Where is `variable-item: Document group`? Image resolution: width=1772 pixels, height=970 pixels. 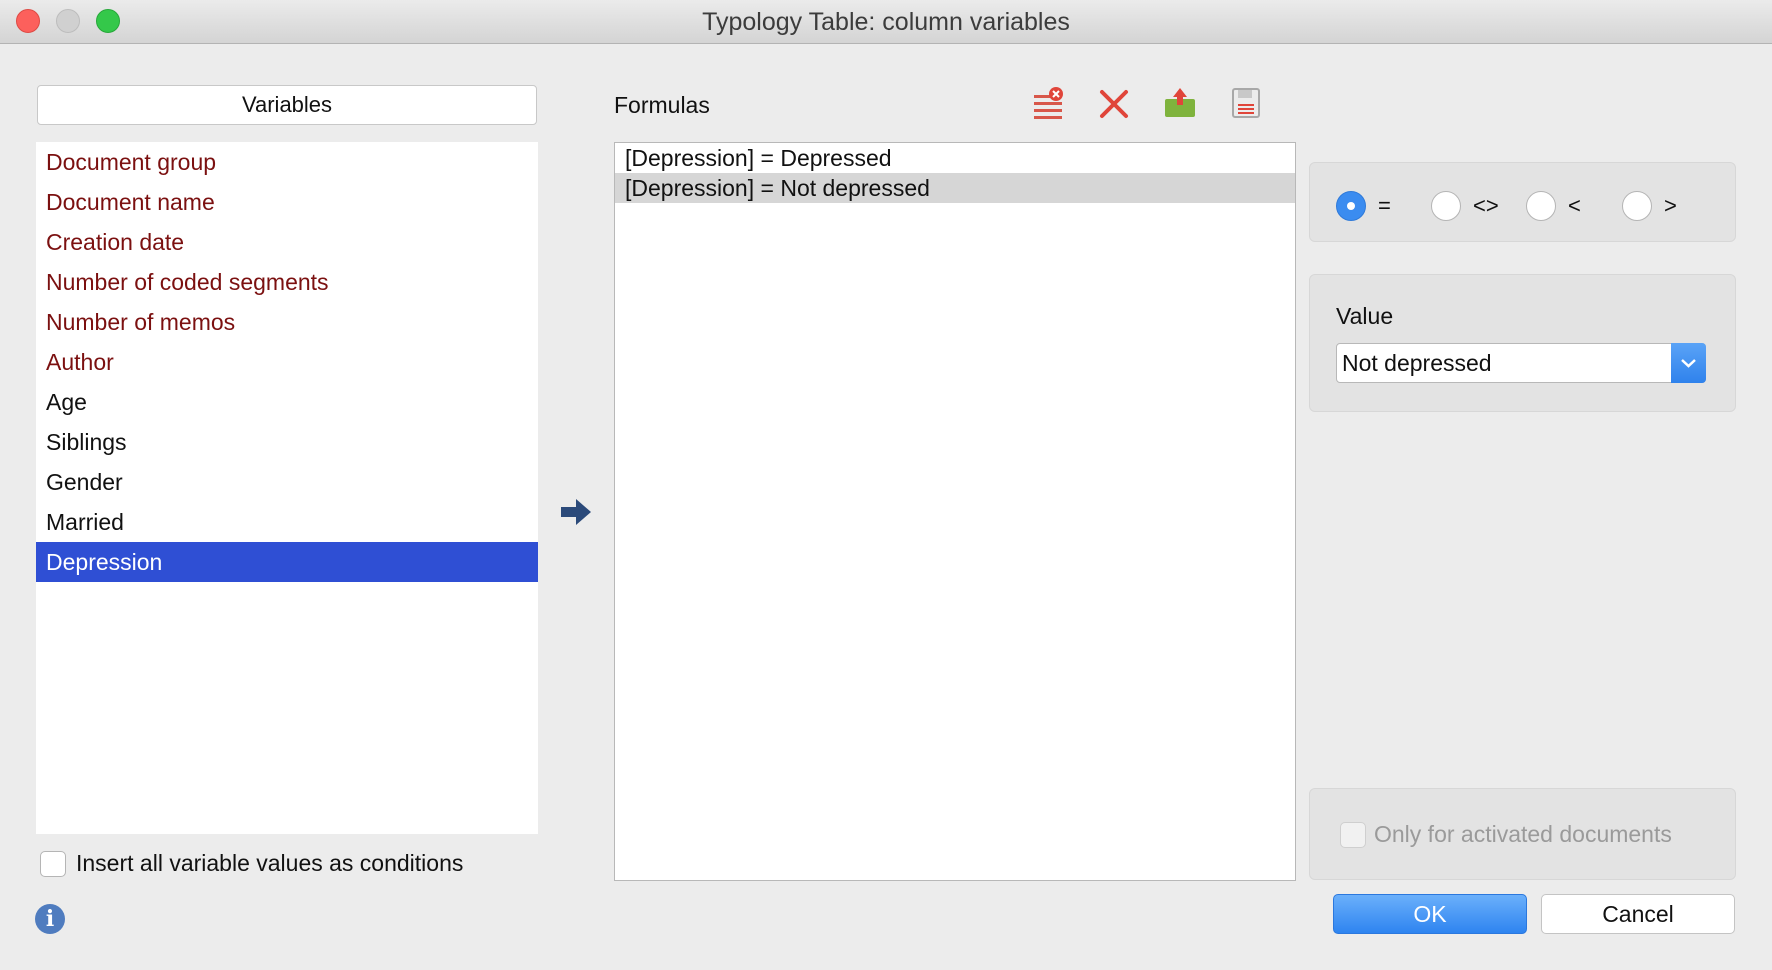 variable-item: Document group is located at coordinates (287, 162).